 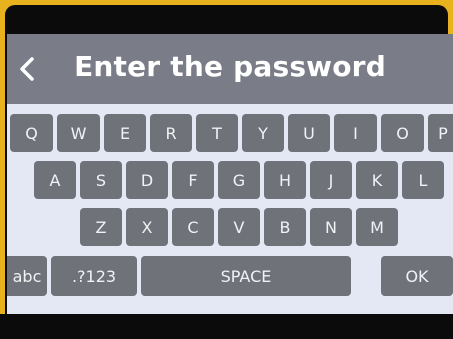 I want to click on key-d: D, so click(x=147, y=180).